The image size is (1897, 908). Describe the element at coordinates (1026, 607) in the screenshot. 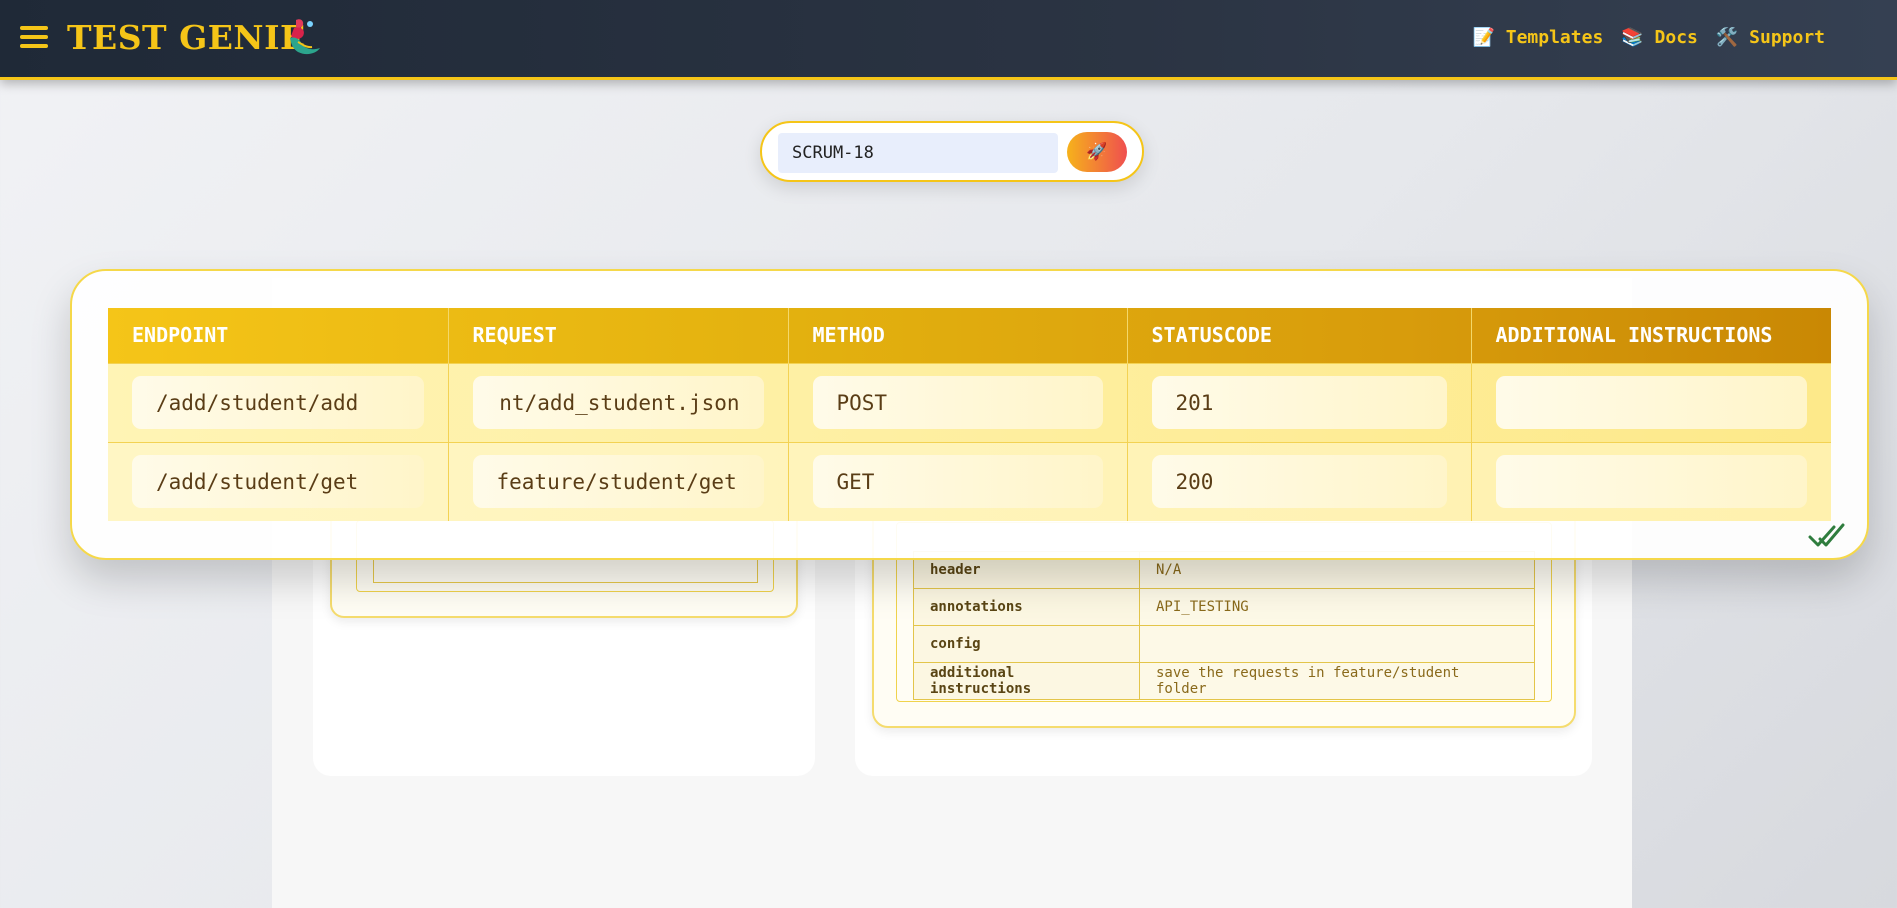

I see `property-key: annotations` at that location.